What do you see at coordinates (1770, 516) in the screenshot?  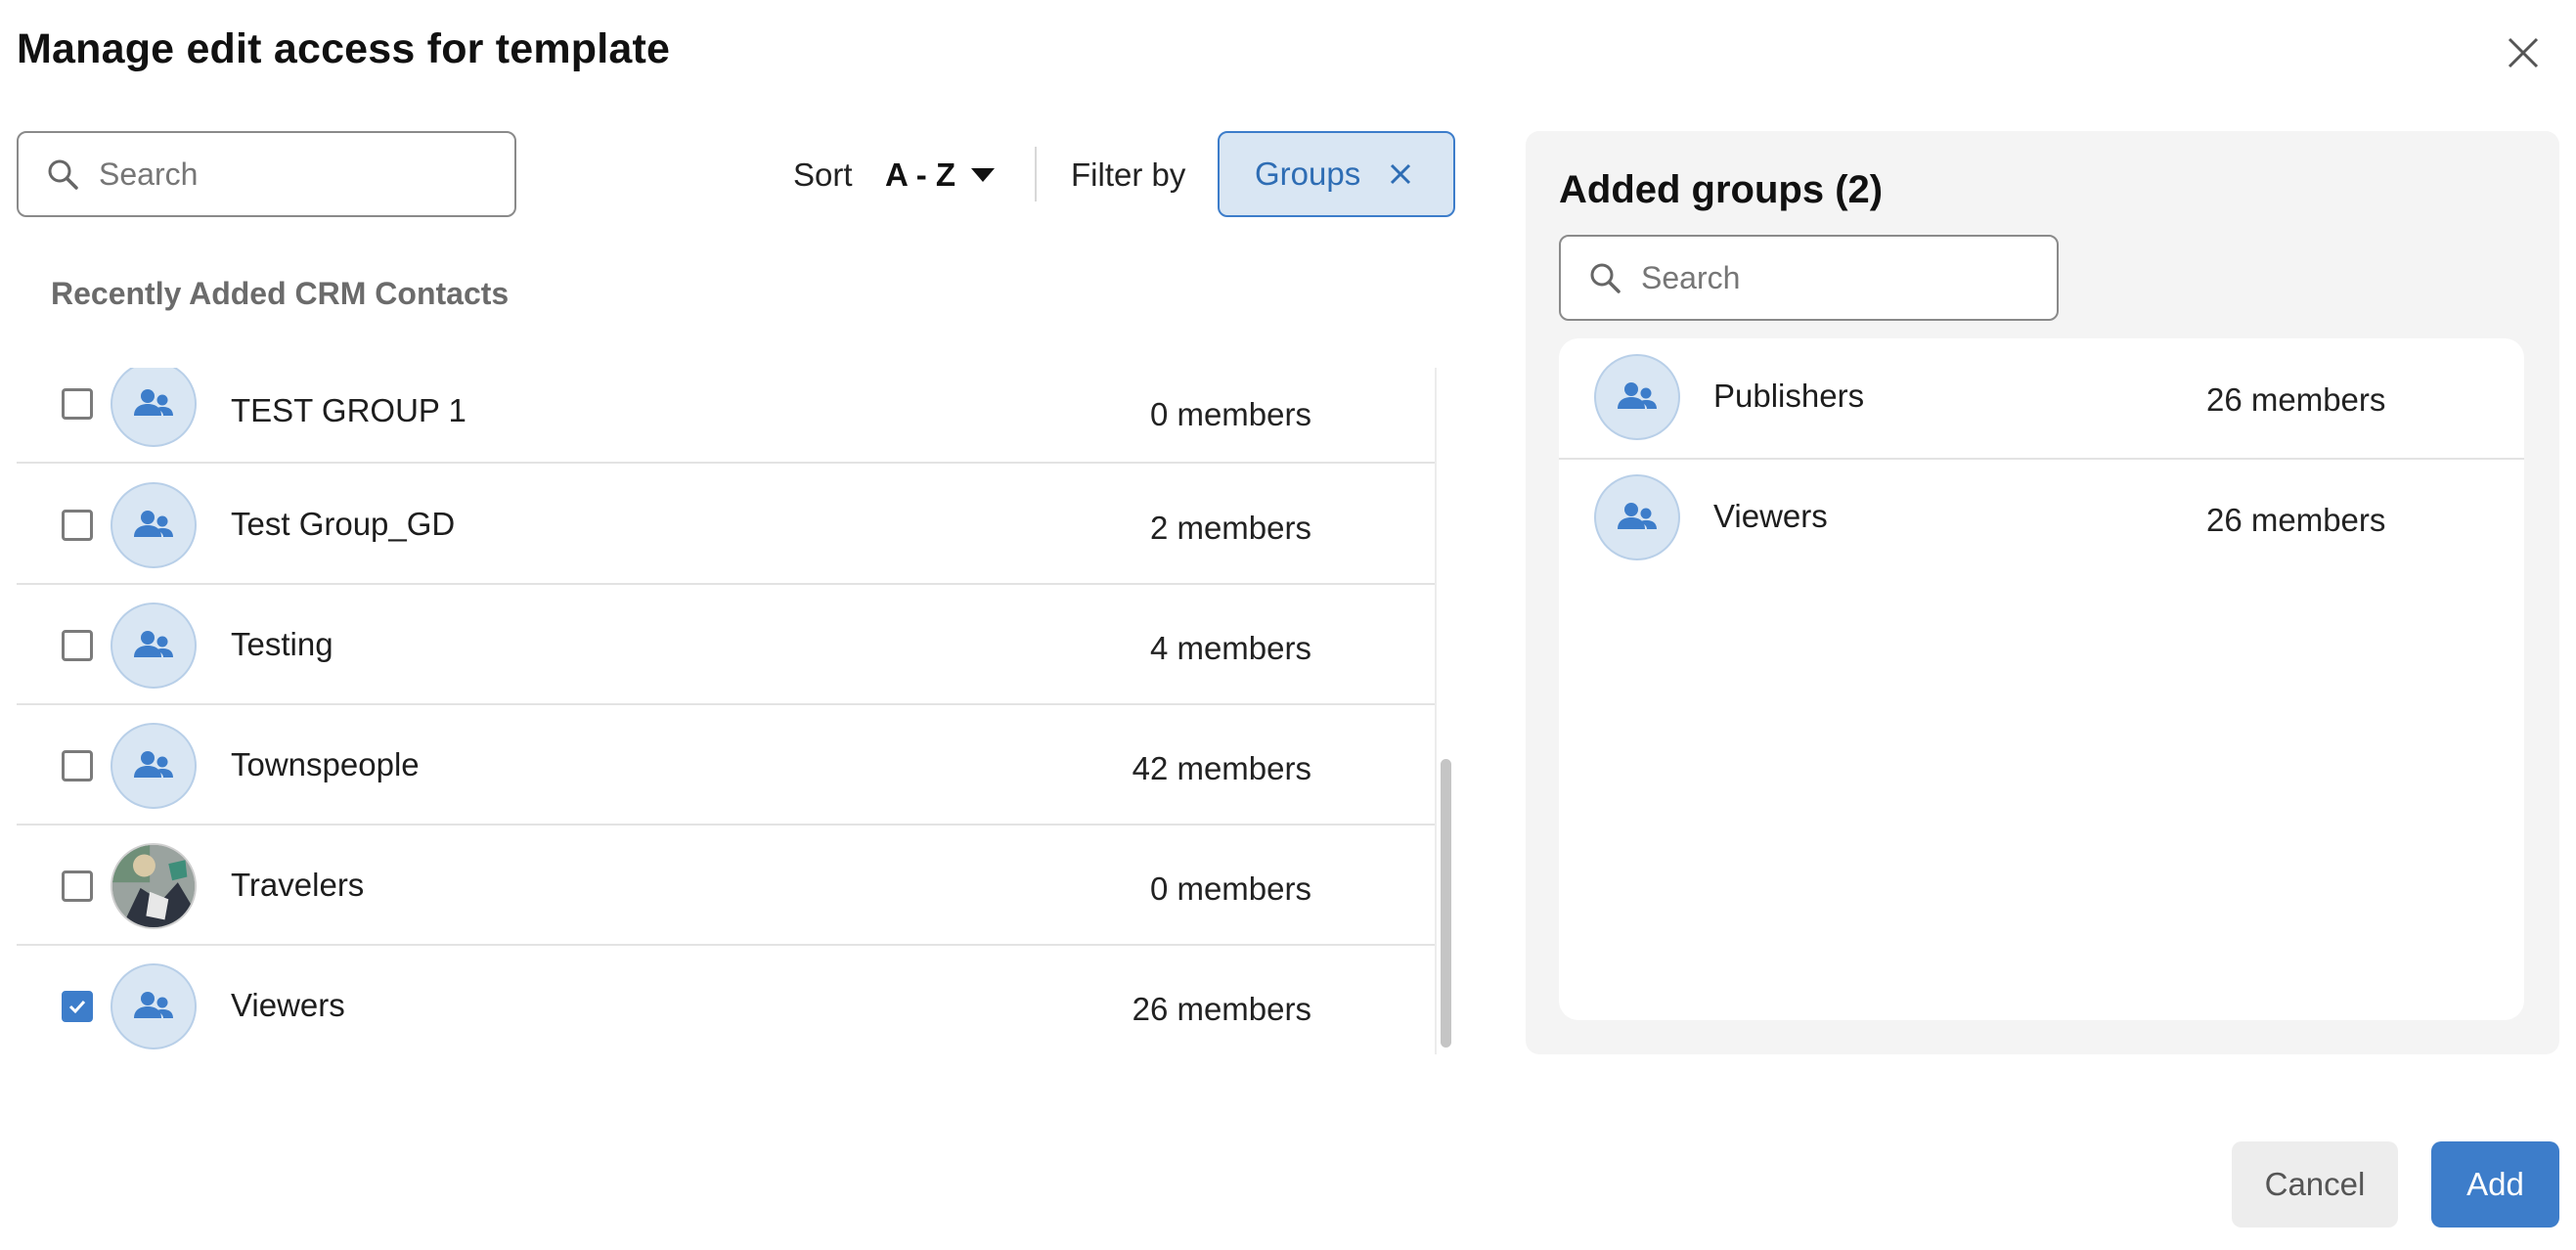 I see `added-row-name: Viewers` at bounding box center [1770, 516].